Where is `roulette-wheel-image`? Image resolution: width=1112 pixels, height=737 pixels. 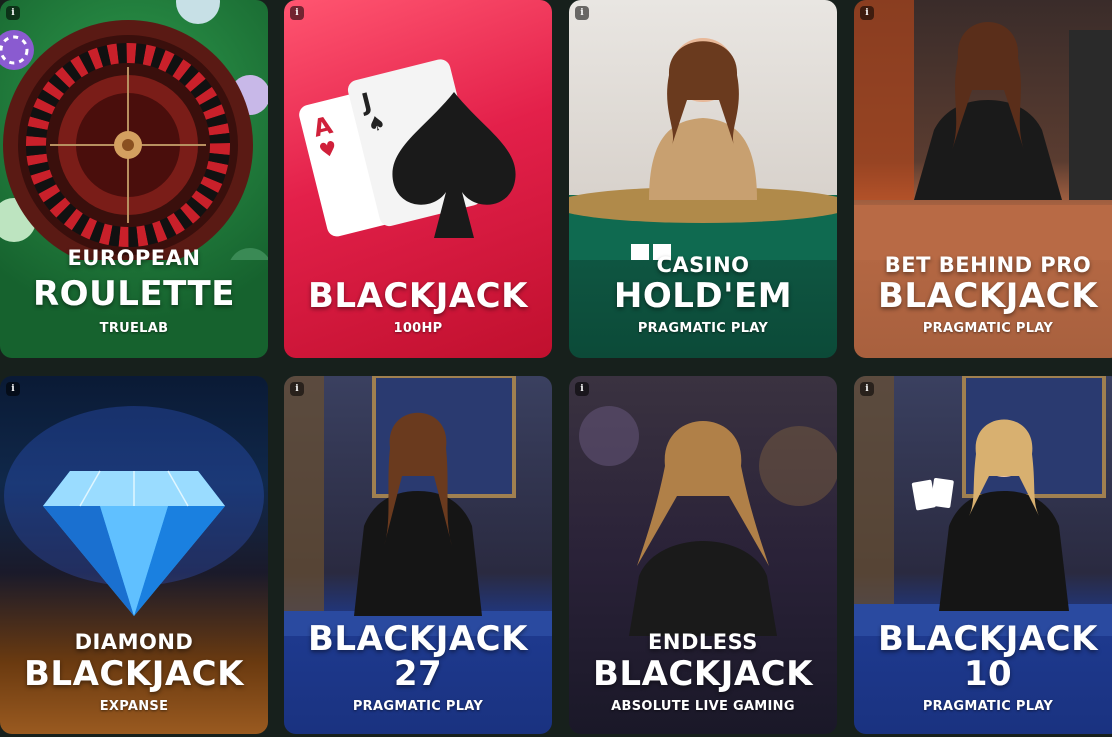 roulette-wheel-image is located at coordinates (134, 130).